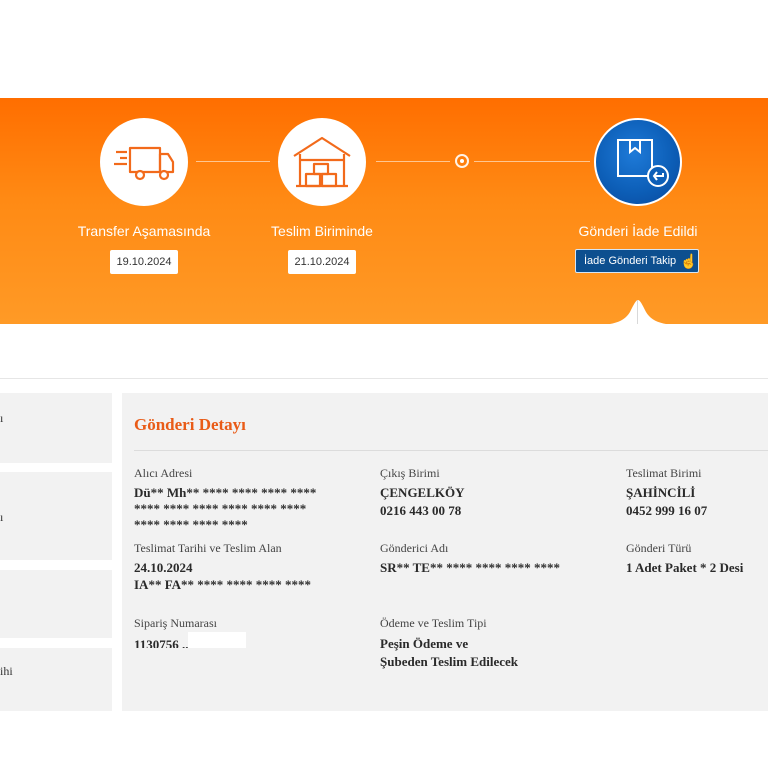  I want to click on panel-rule, so click(451, 450).